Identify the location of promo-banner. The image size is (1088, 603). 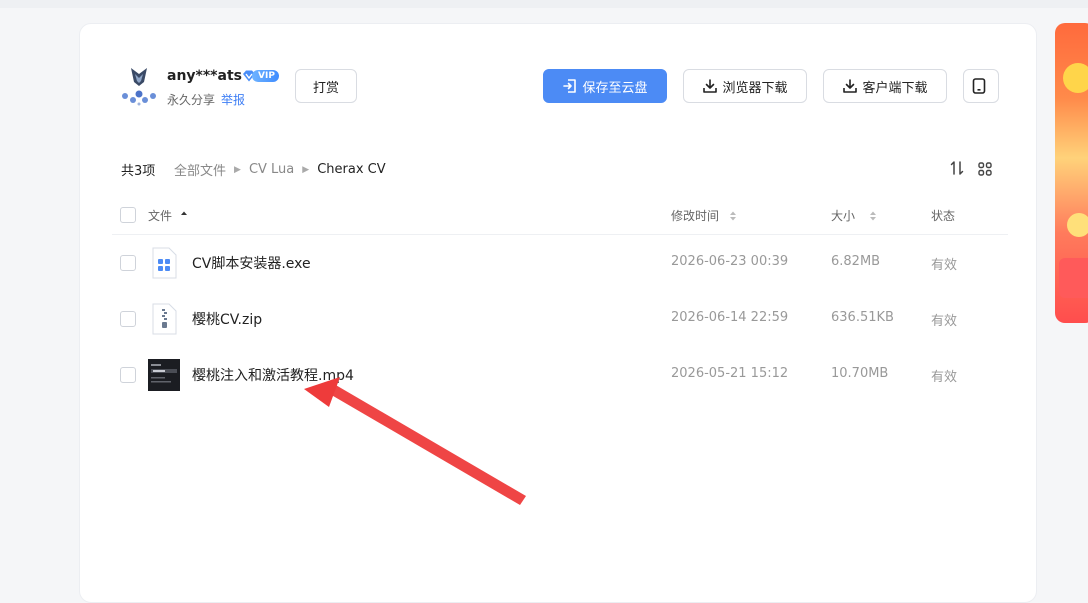
(1071, 173).